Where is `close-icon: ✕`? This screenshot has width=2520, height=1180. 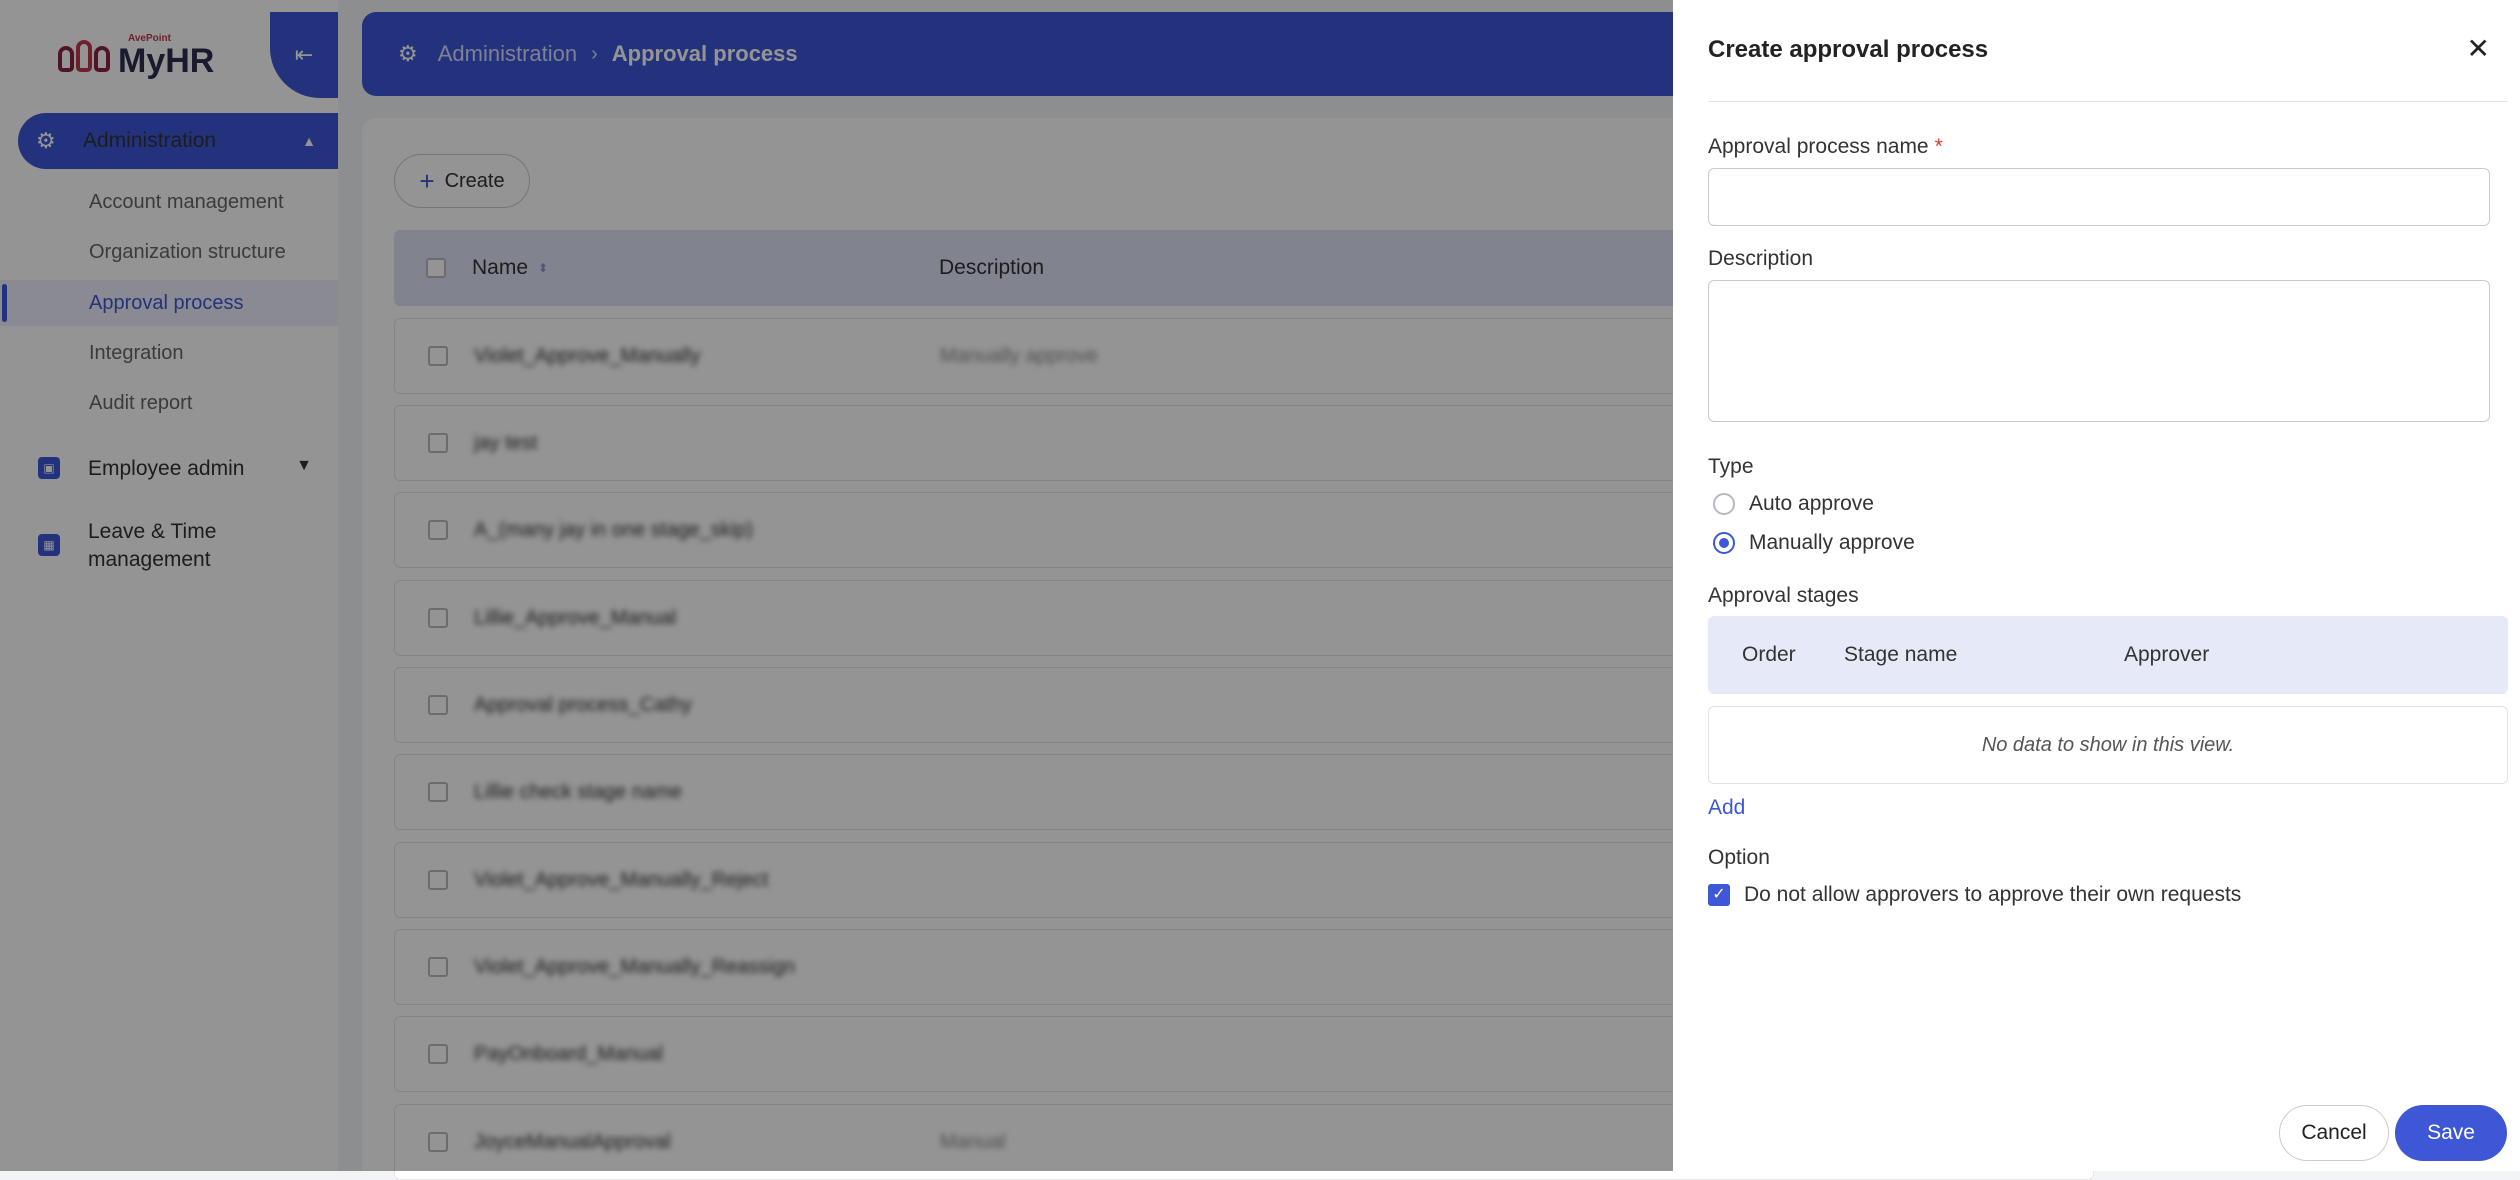 close-icon: ✕ is located at coordinates (2478, 48).